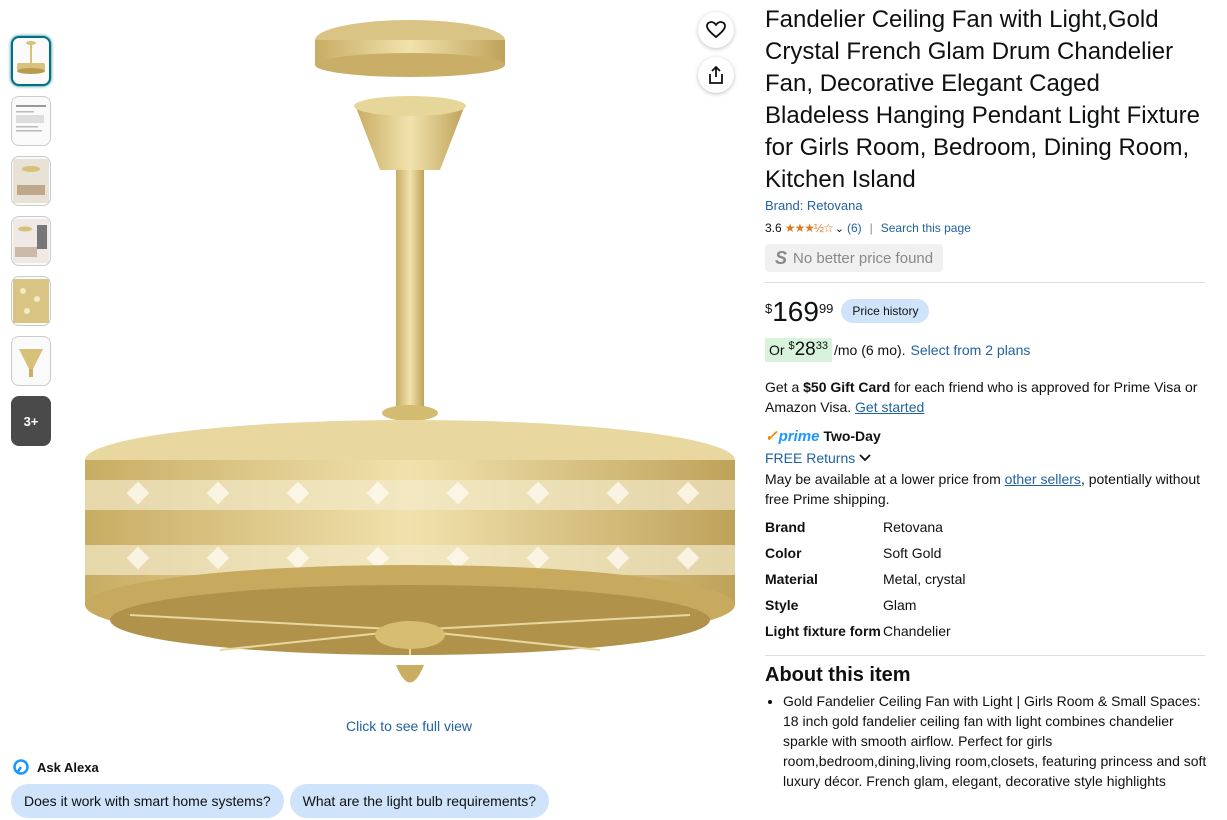 This screenshot has height=820, width=1227. I want to click on monthly-price-highlight: Or $ 28 33, so click(798, 350).